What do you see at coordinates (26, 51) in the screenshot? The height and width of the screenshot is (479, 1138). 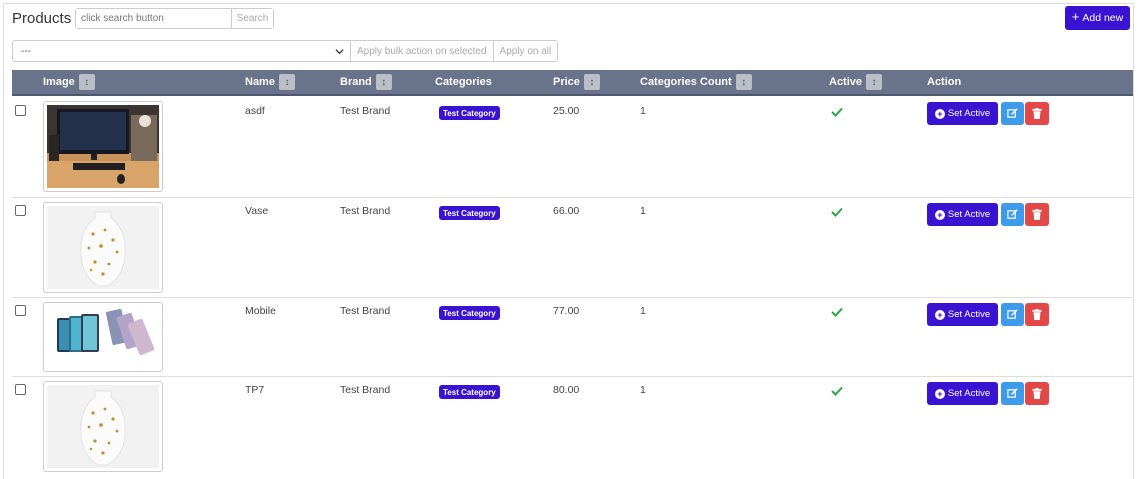 I see `bulk-action-value: ---` at bounding box center [26, 51].